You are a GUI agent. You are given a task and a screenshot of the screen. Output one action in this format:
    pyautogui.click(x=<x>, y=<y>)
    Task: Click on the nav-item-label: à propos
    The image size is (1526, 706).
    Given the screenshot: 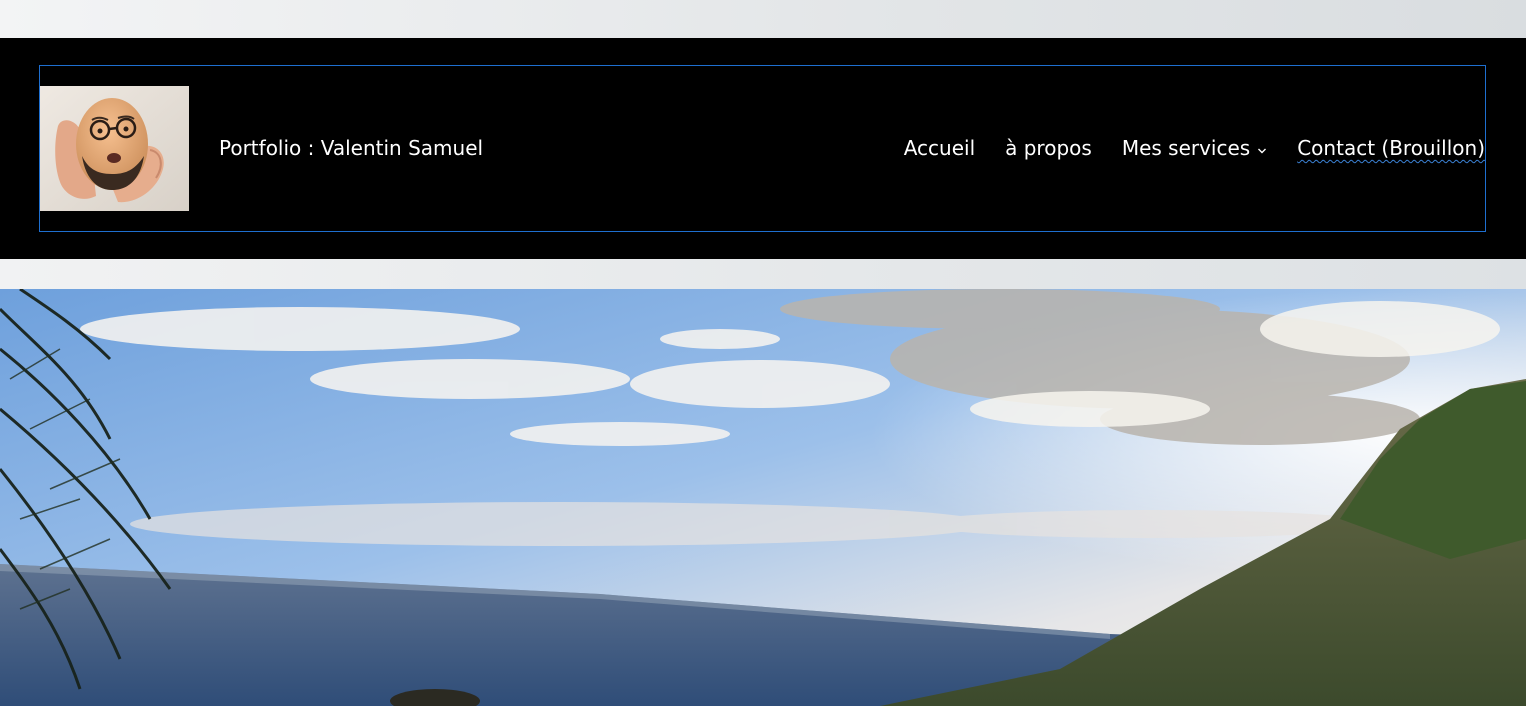 What is the action you would take?
    pyautogui.click(x=1048, y=148)
    